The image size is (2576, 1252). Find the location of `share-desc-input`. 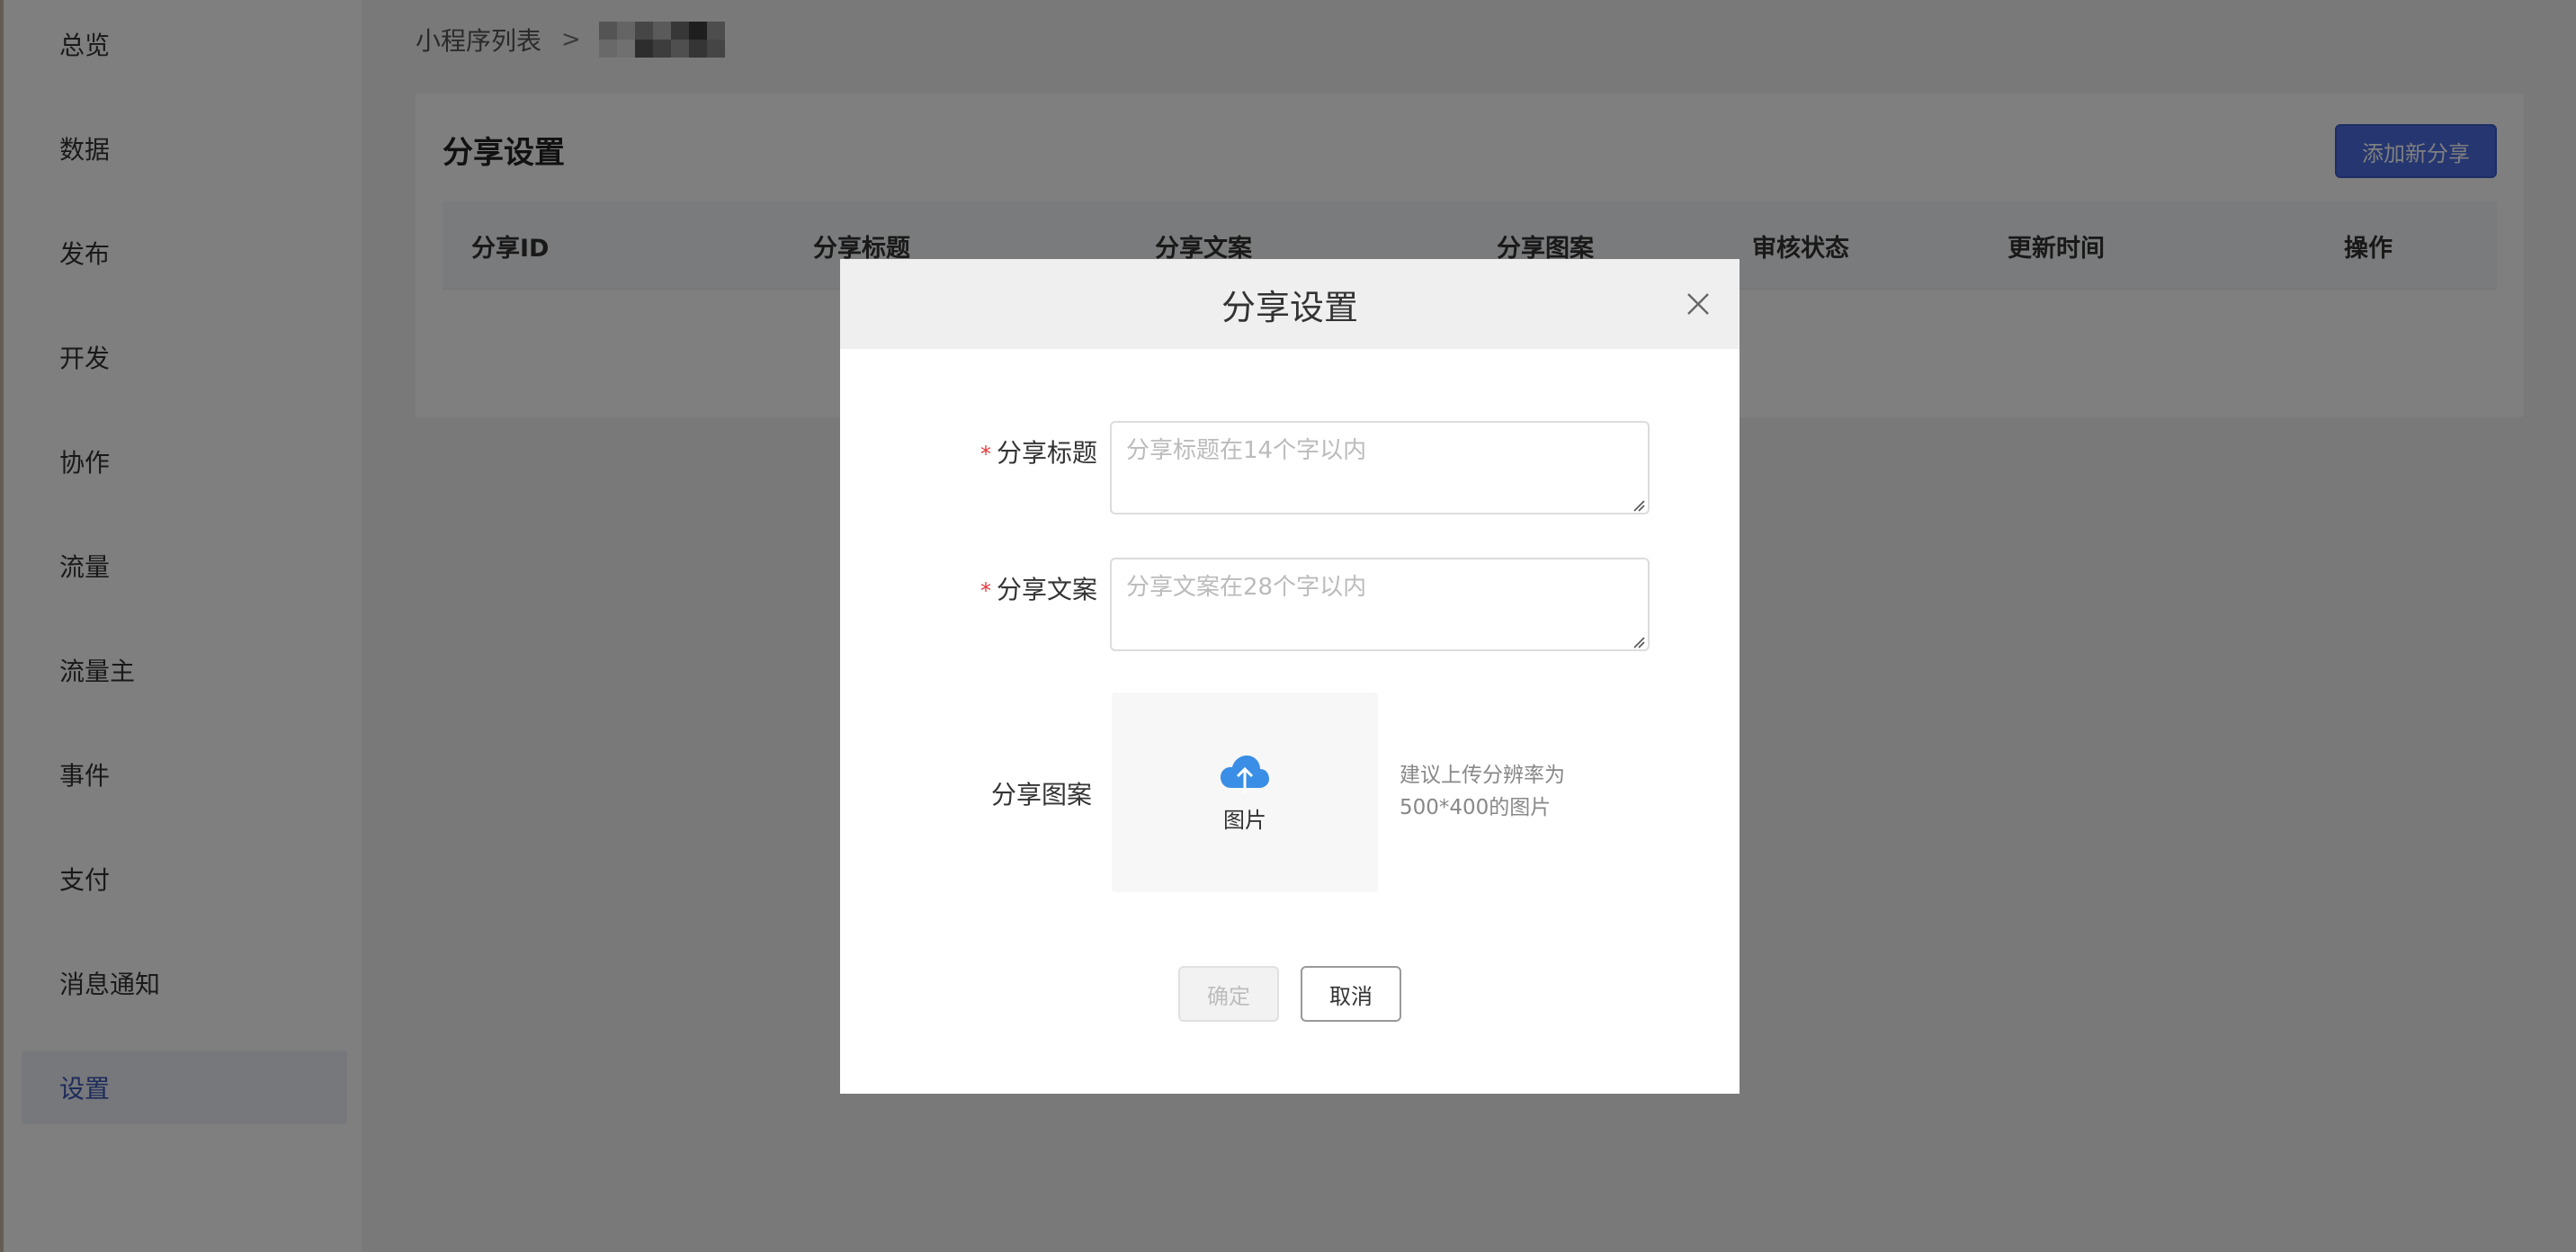

share-desc-input is located at coordinates (1380, 604).